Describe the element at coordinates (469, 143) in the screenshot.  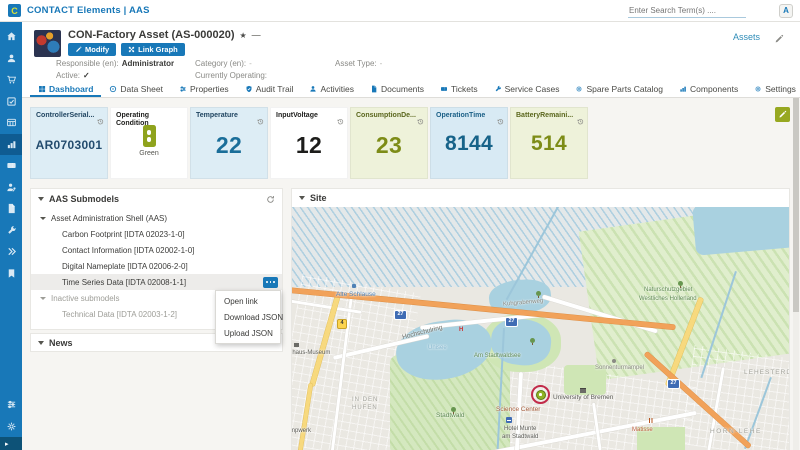
I see `kpi-card: OperationTime 8144` at that location.